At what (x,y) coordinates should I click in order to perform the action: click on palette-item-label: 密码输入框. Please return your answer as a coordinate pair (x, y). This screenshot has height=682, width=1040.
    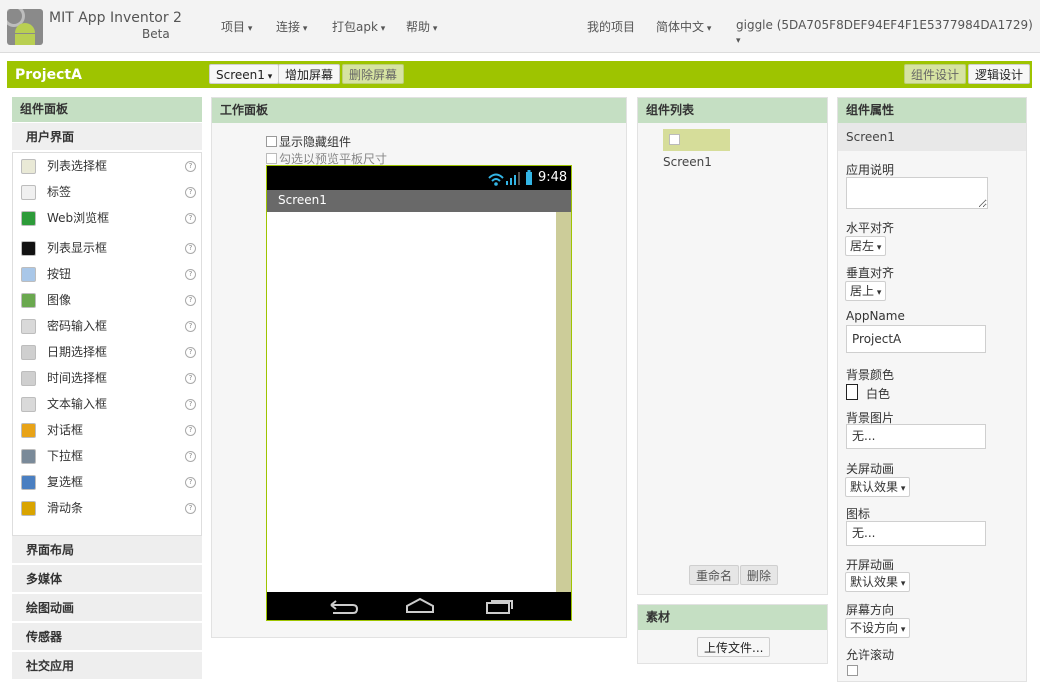
    Looking at the image, I should click on (77, 326).